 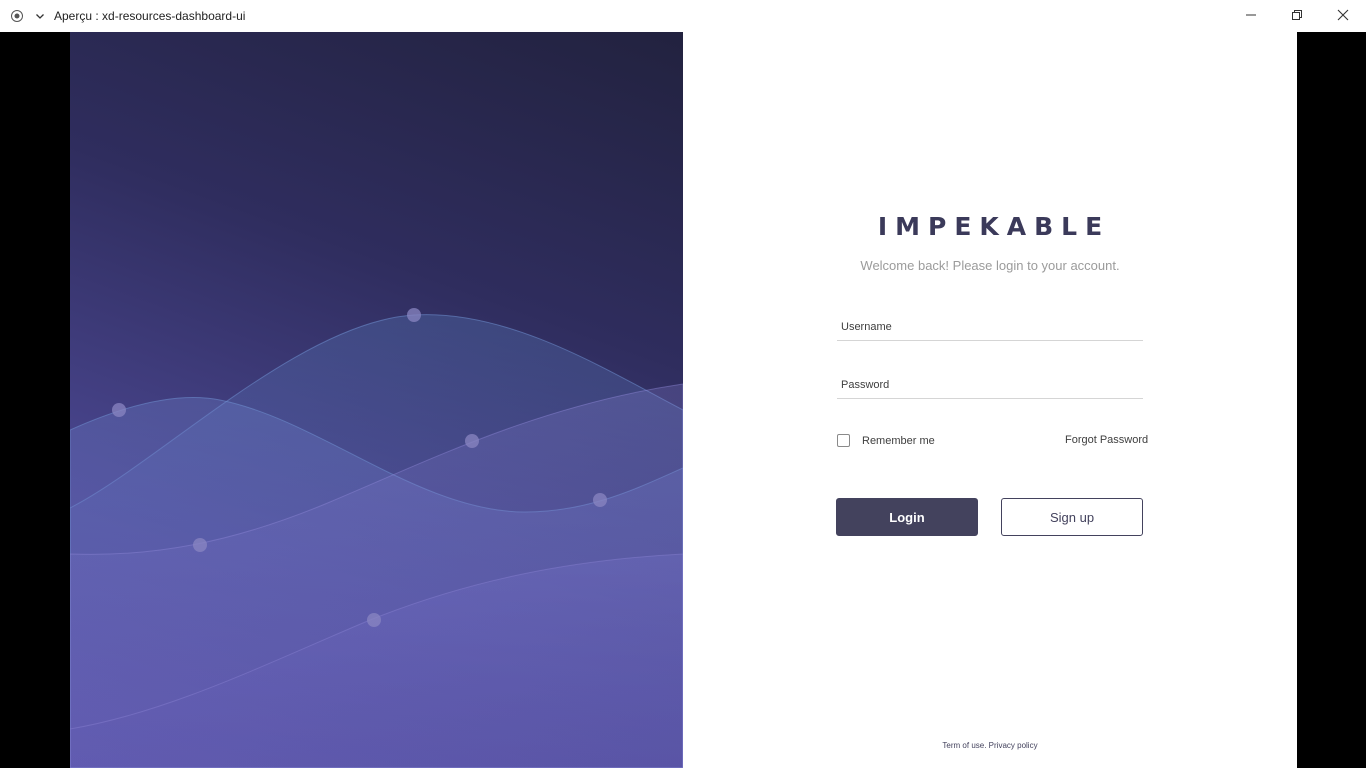 I want to click on chevron-down-icon, so click(x=40, y=16).